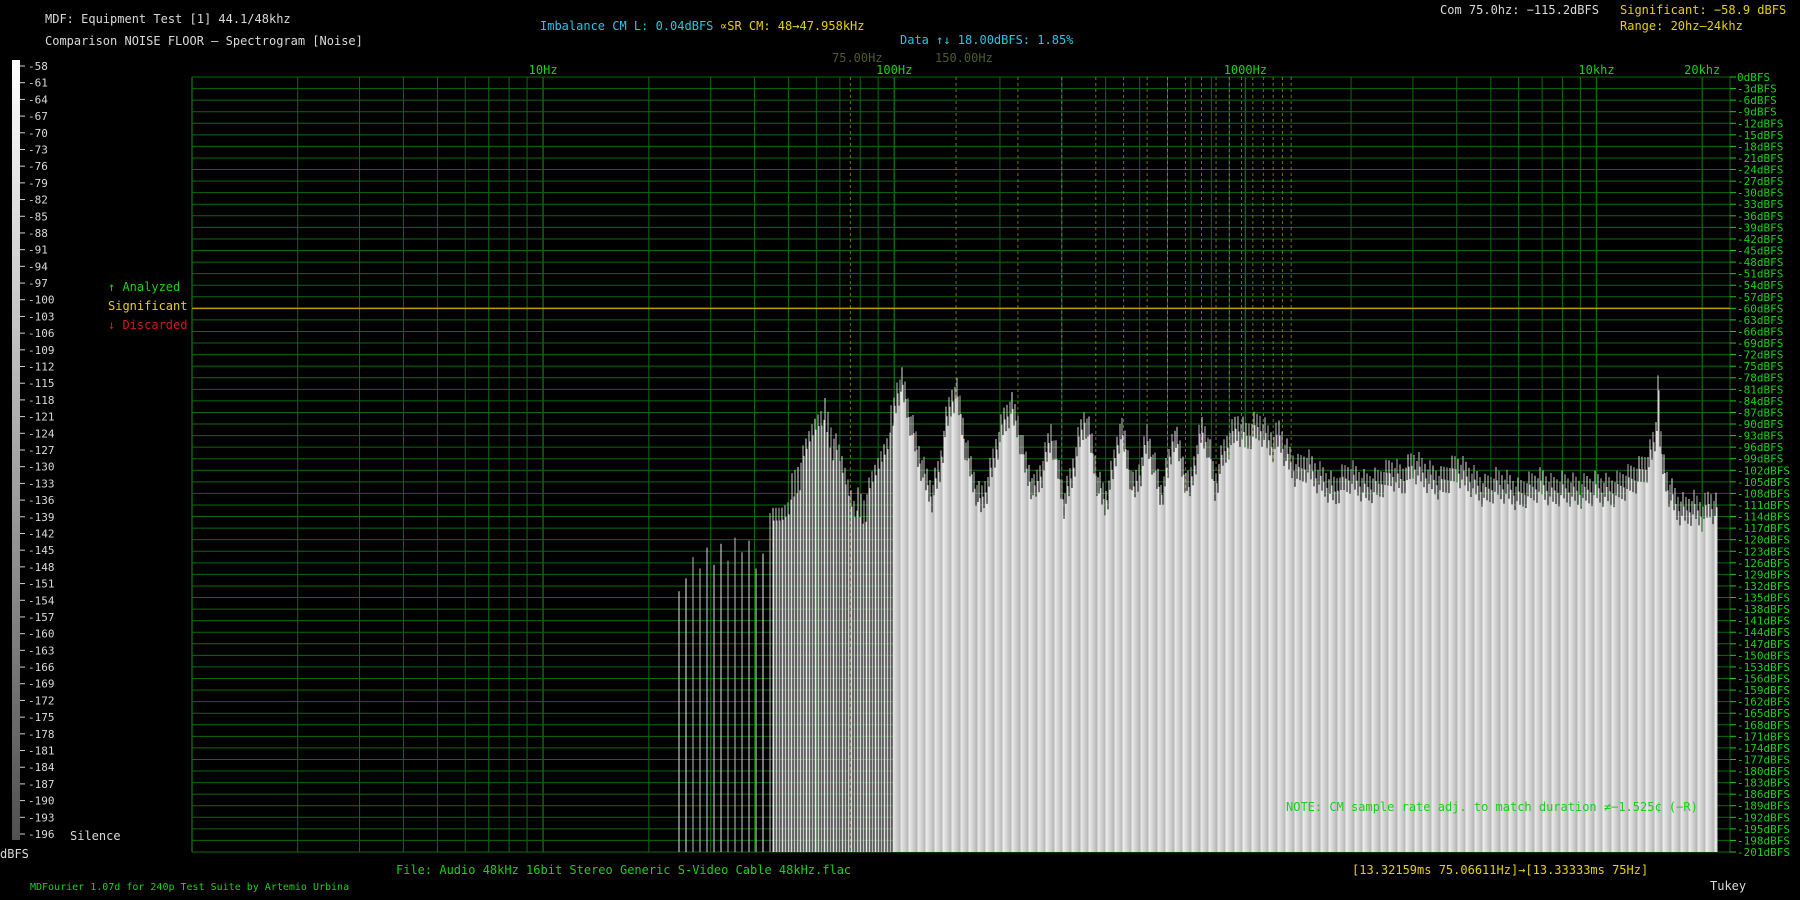  I want to click on chart-title: MDF: Equipment Test [1] 44.1/48khz, so click(168, 19).